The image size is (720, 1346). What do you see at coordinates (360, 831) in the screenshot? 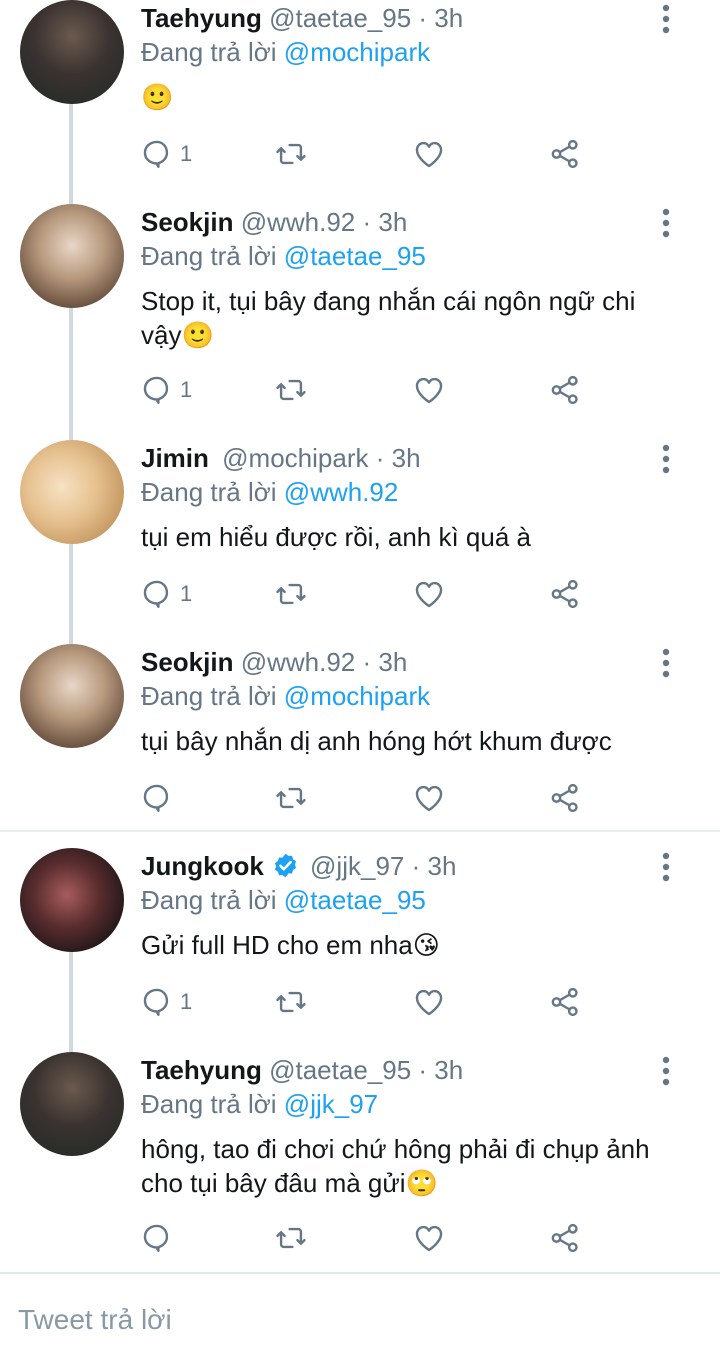
I see `thread-divider` at bounding box center [360, 831].